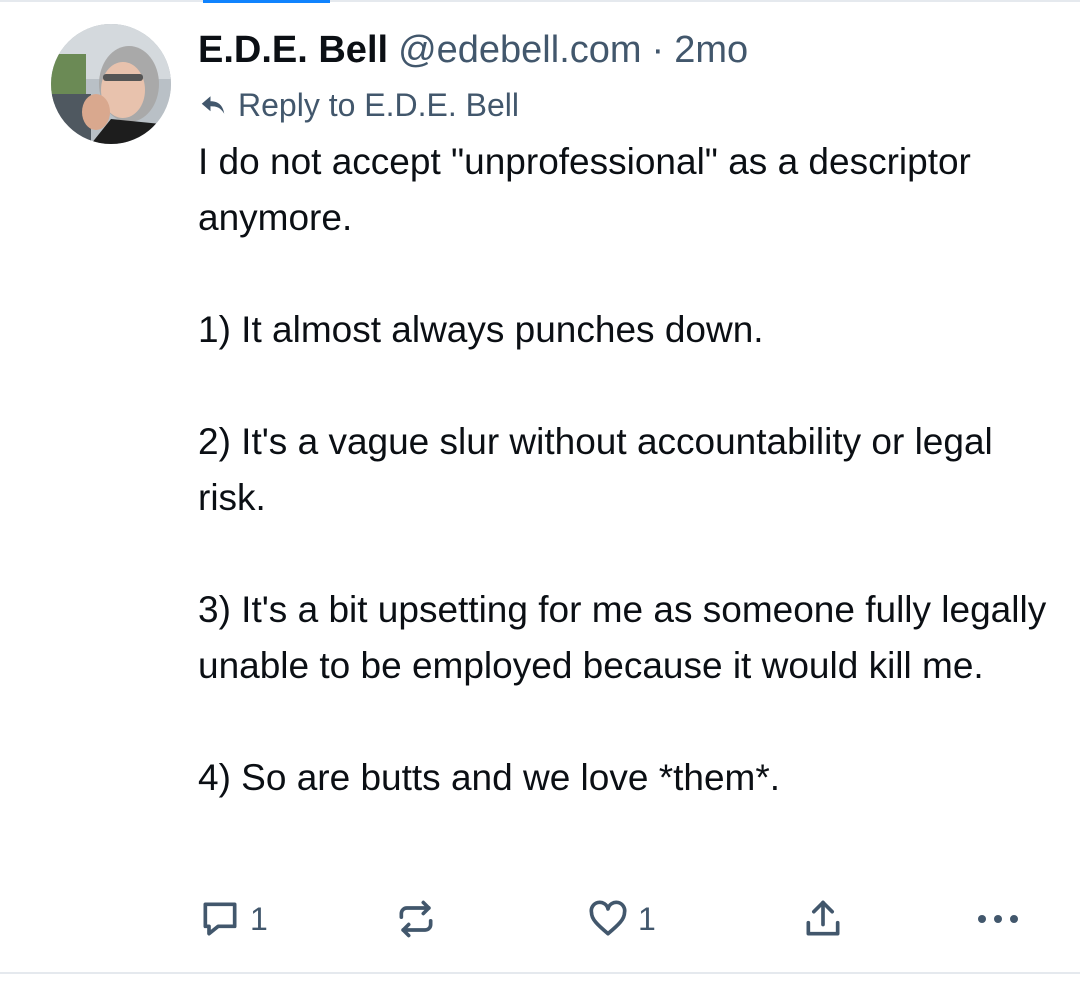 This screenshot has width=1080, height=986. What do you see at coordinates (623, 105) in the screenshot?
I see `reply-to-line: Reply to E.D.E. Bell` at bounding box center [623, 105].